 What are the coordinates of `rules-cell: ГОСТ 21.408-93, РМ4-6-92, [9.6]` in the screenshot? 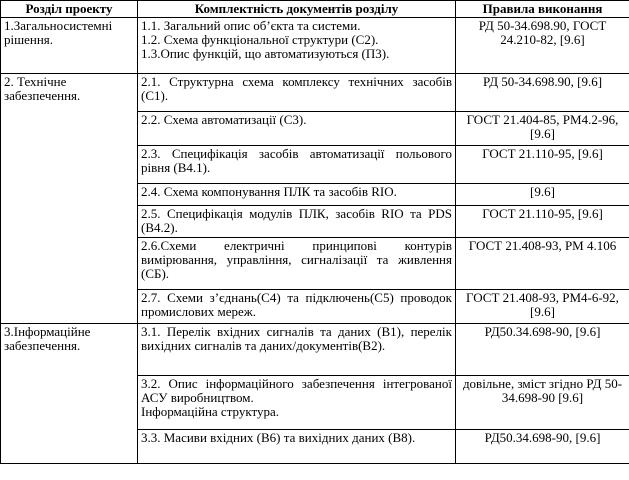 It's located at (542, 306).